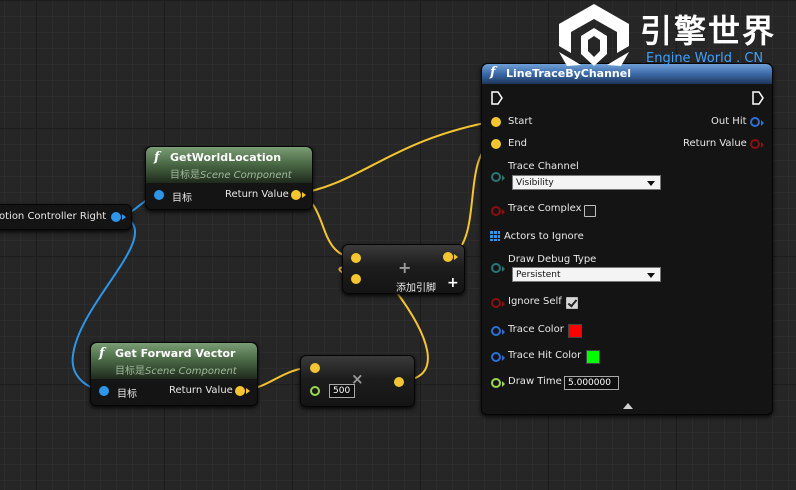 The image size is (796, 490). What do you see at coordinates (315, 391) in the screenshot?
I see `multiply-input-b-pin` at bounding box center [315, 391].